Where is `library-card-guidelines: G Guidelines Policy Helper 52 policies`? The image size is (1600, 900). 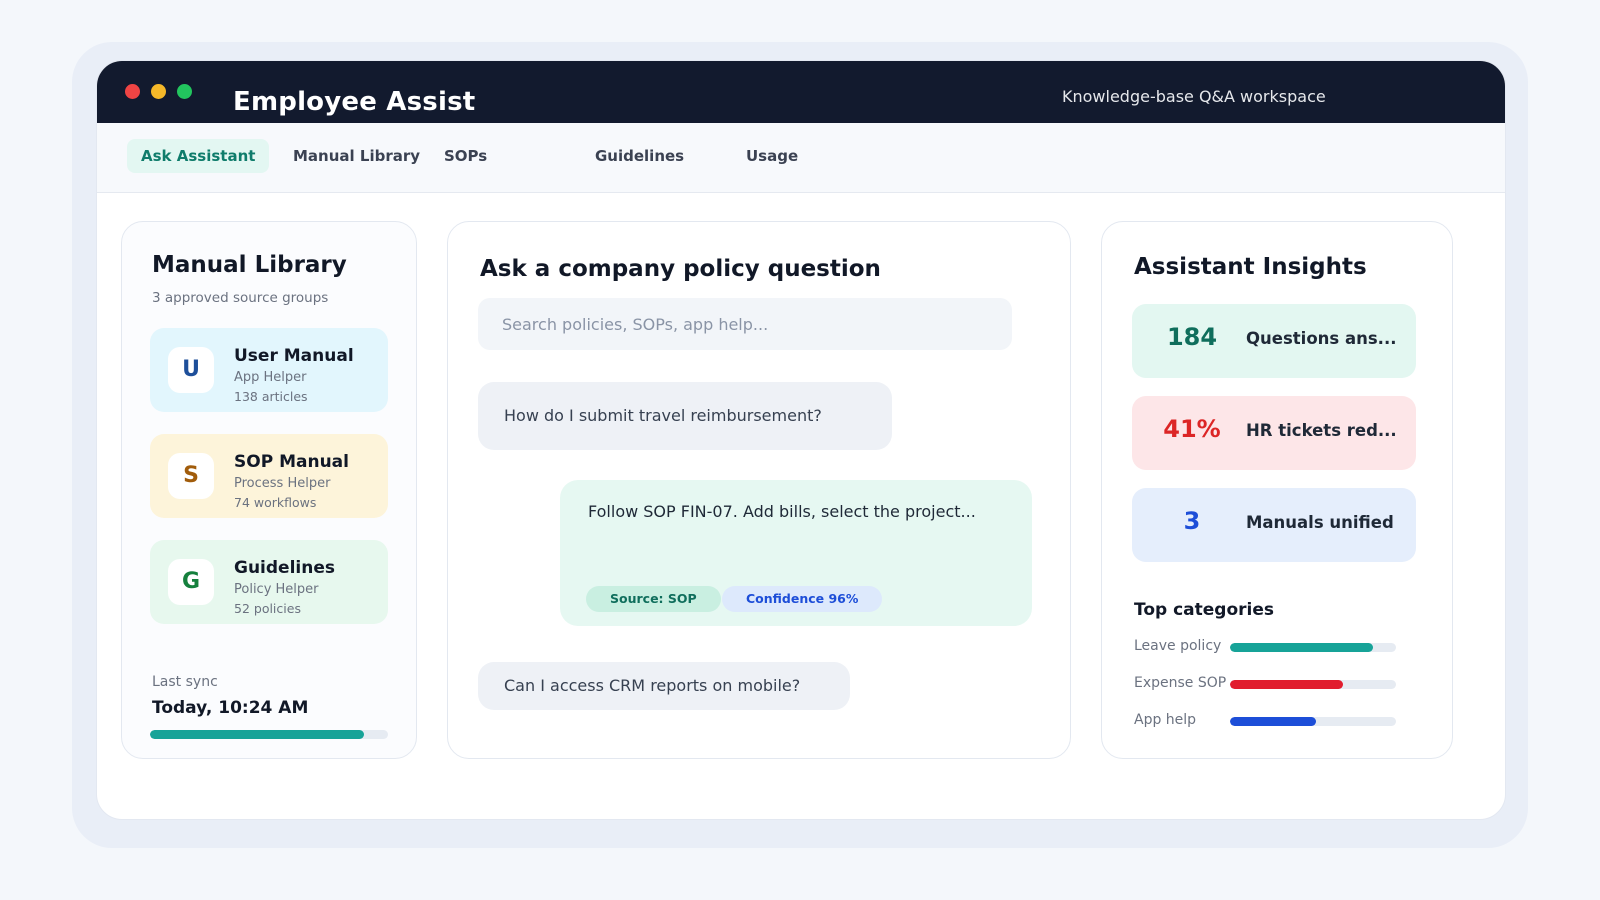 library-card-guidelines: G Guidelines Policy Helper 52 policies is located at coordinates (269, 582).